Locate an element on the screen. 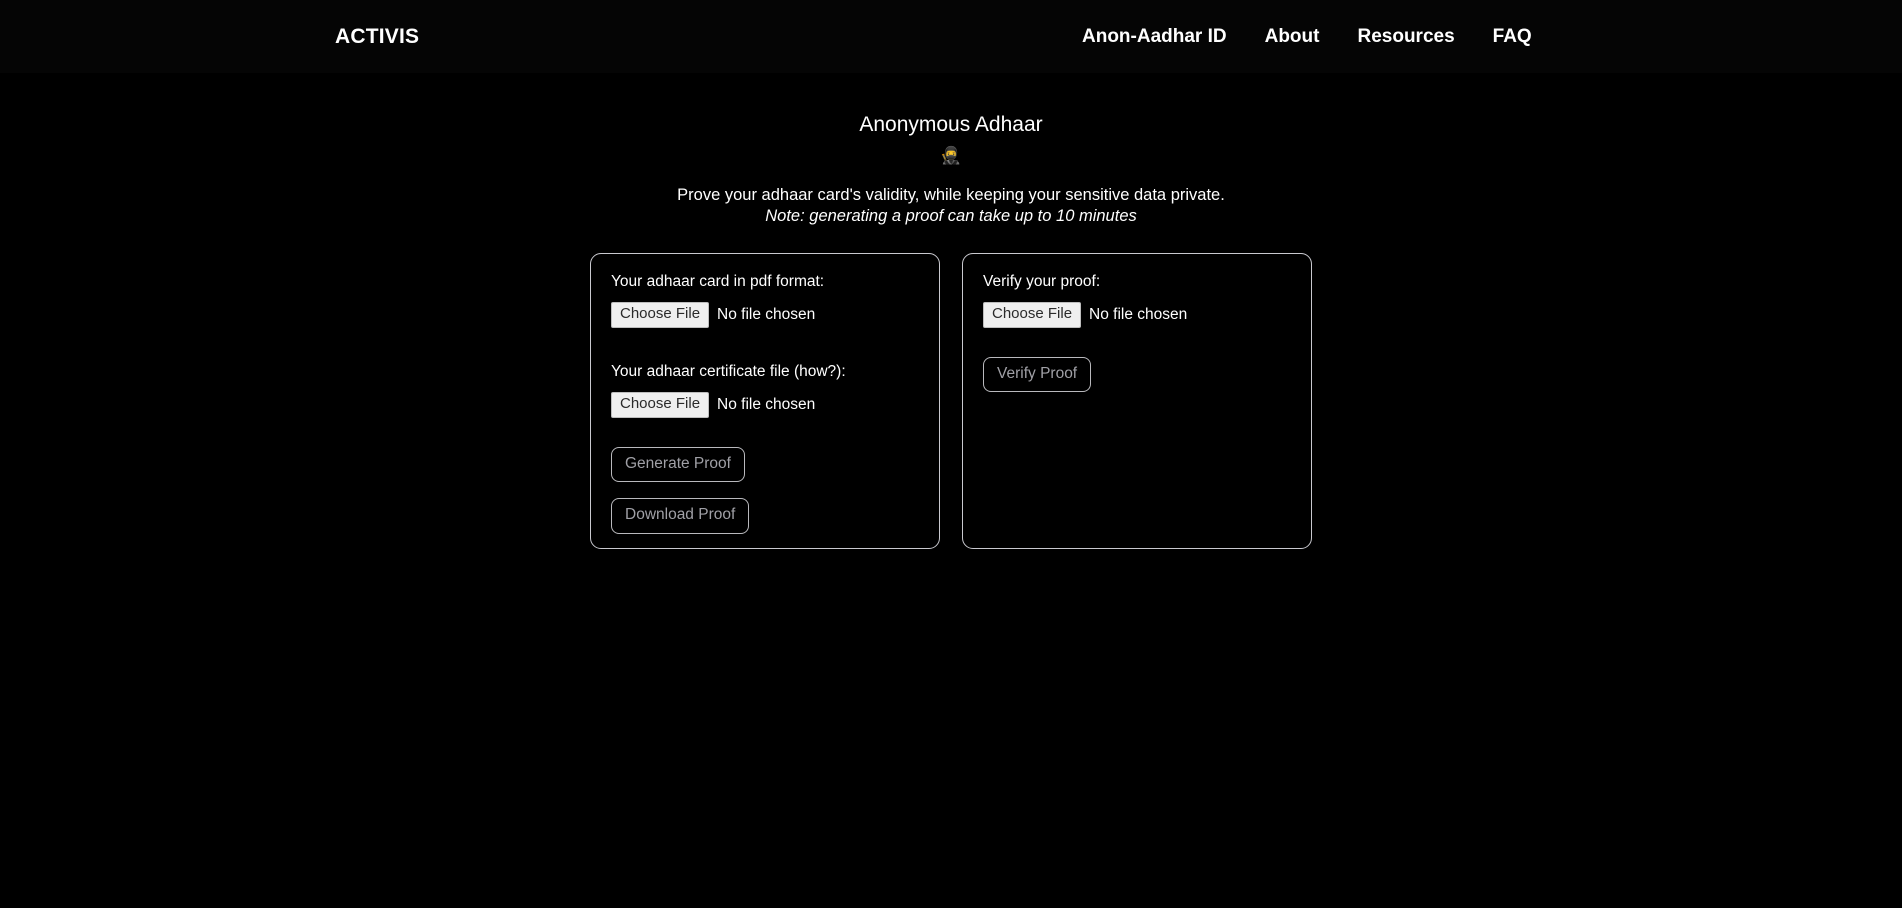 This screenshot has width=1902, height=908. nav-item-anon-aadhar-id: Anon-Aadhar ID is located at coordinates (1154, 37).